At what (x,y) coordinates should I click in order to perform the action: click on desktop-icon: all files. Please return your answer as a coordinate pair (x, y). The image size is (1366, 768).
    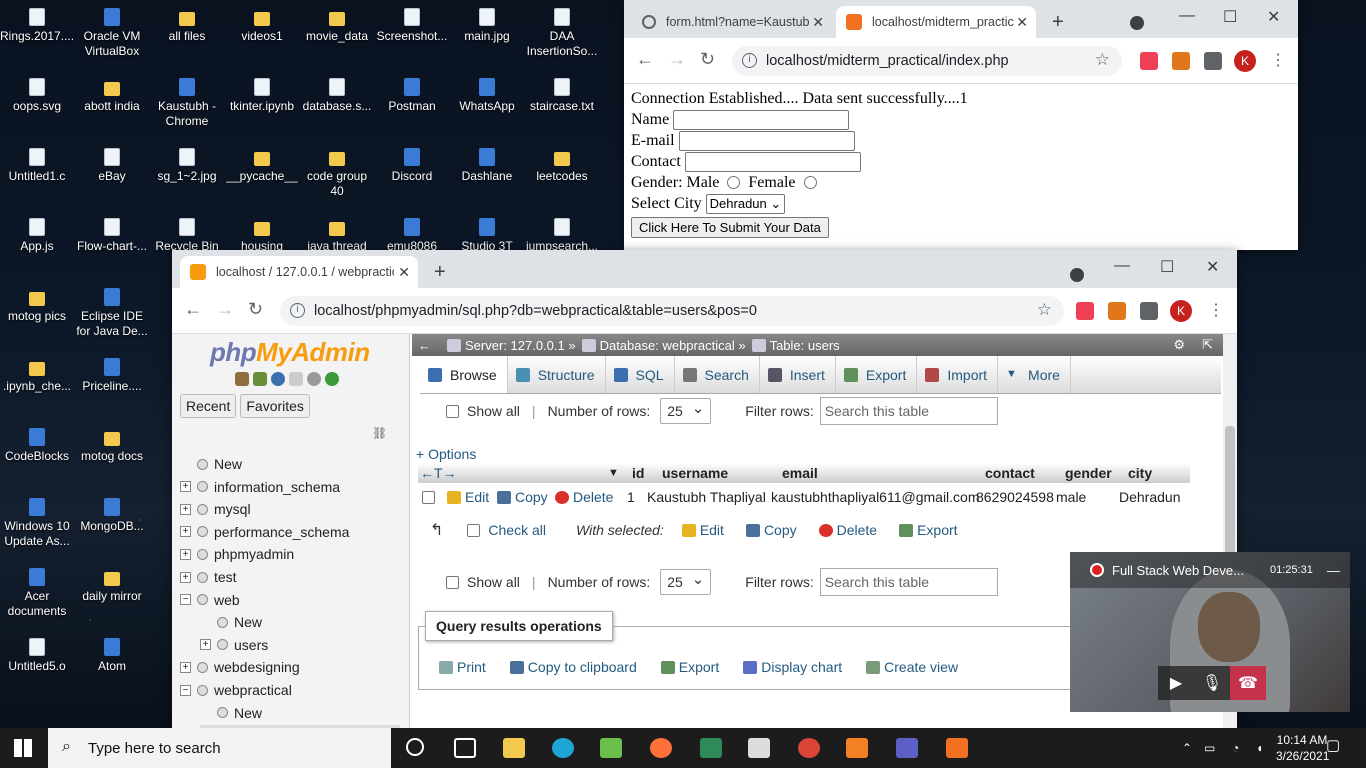
    Looking at the image, I should click on (187, 26).